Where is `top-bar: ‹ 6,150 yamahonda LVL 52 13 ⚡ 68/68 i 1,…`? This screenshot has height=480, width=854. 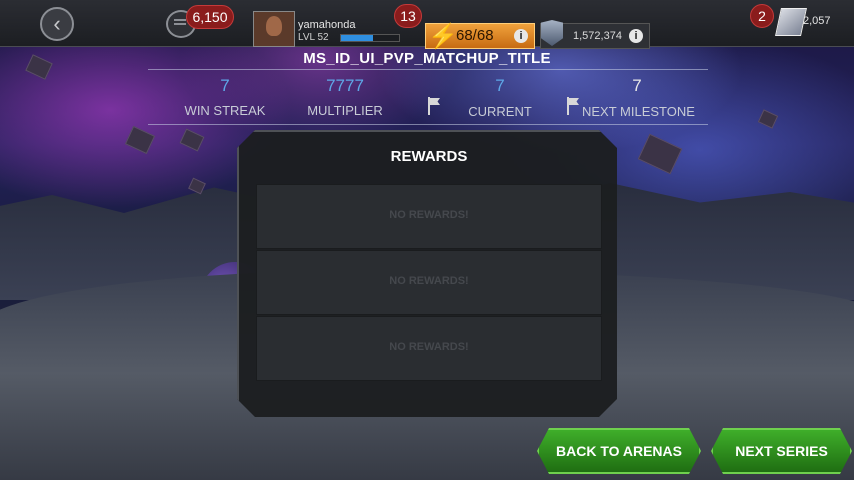
top-bar: ‹ 6,150 yamahonda LVL 52 13 ⚡ 68/68 i 1,… is located at coordinates (427, 25).